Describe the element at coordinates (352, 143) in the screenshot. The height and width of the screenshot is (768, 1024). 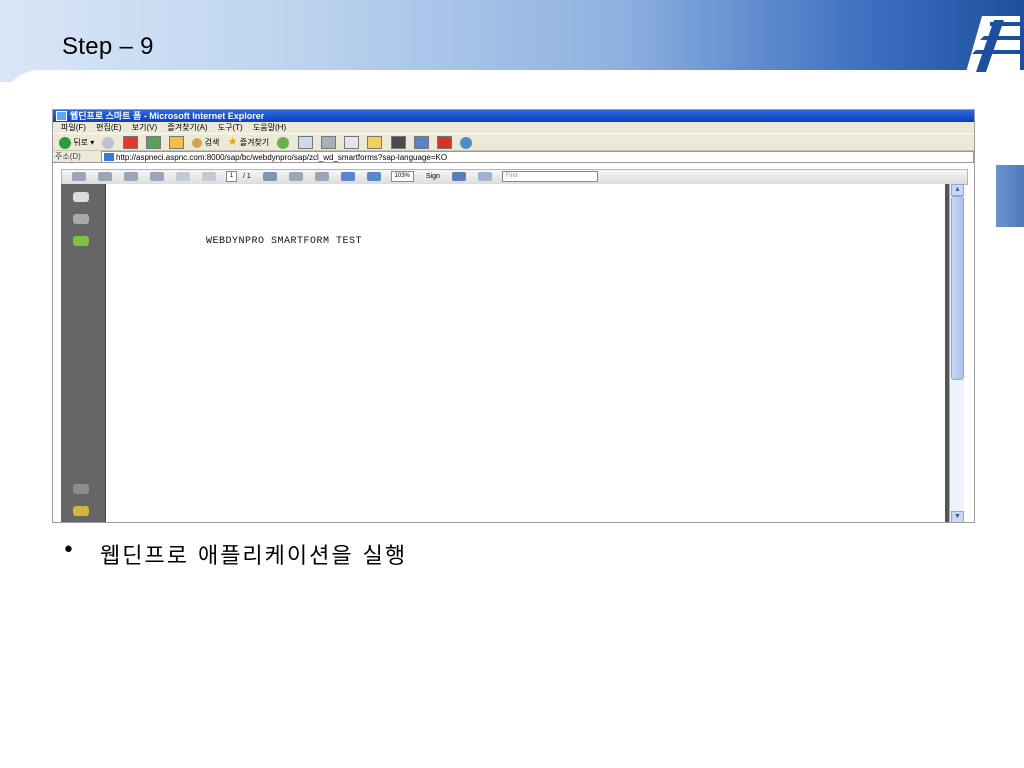
I see `edit-icon` at that location.